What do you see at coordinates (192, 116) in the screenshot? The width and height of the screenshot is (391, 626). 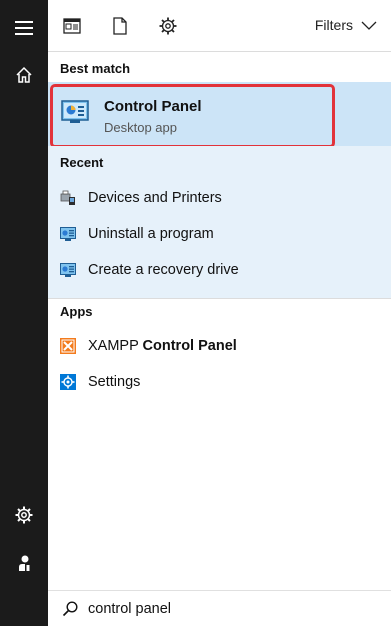 I see `highlight-box` at bounding box center [192, 116].